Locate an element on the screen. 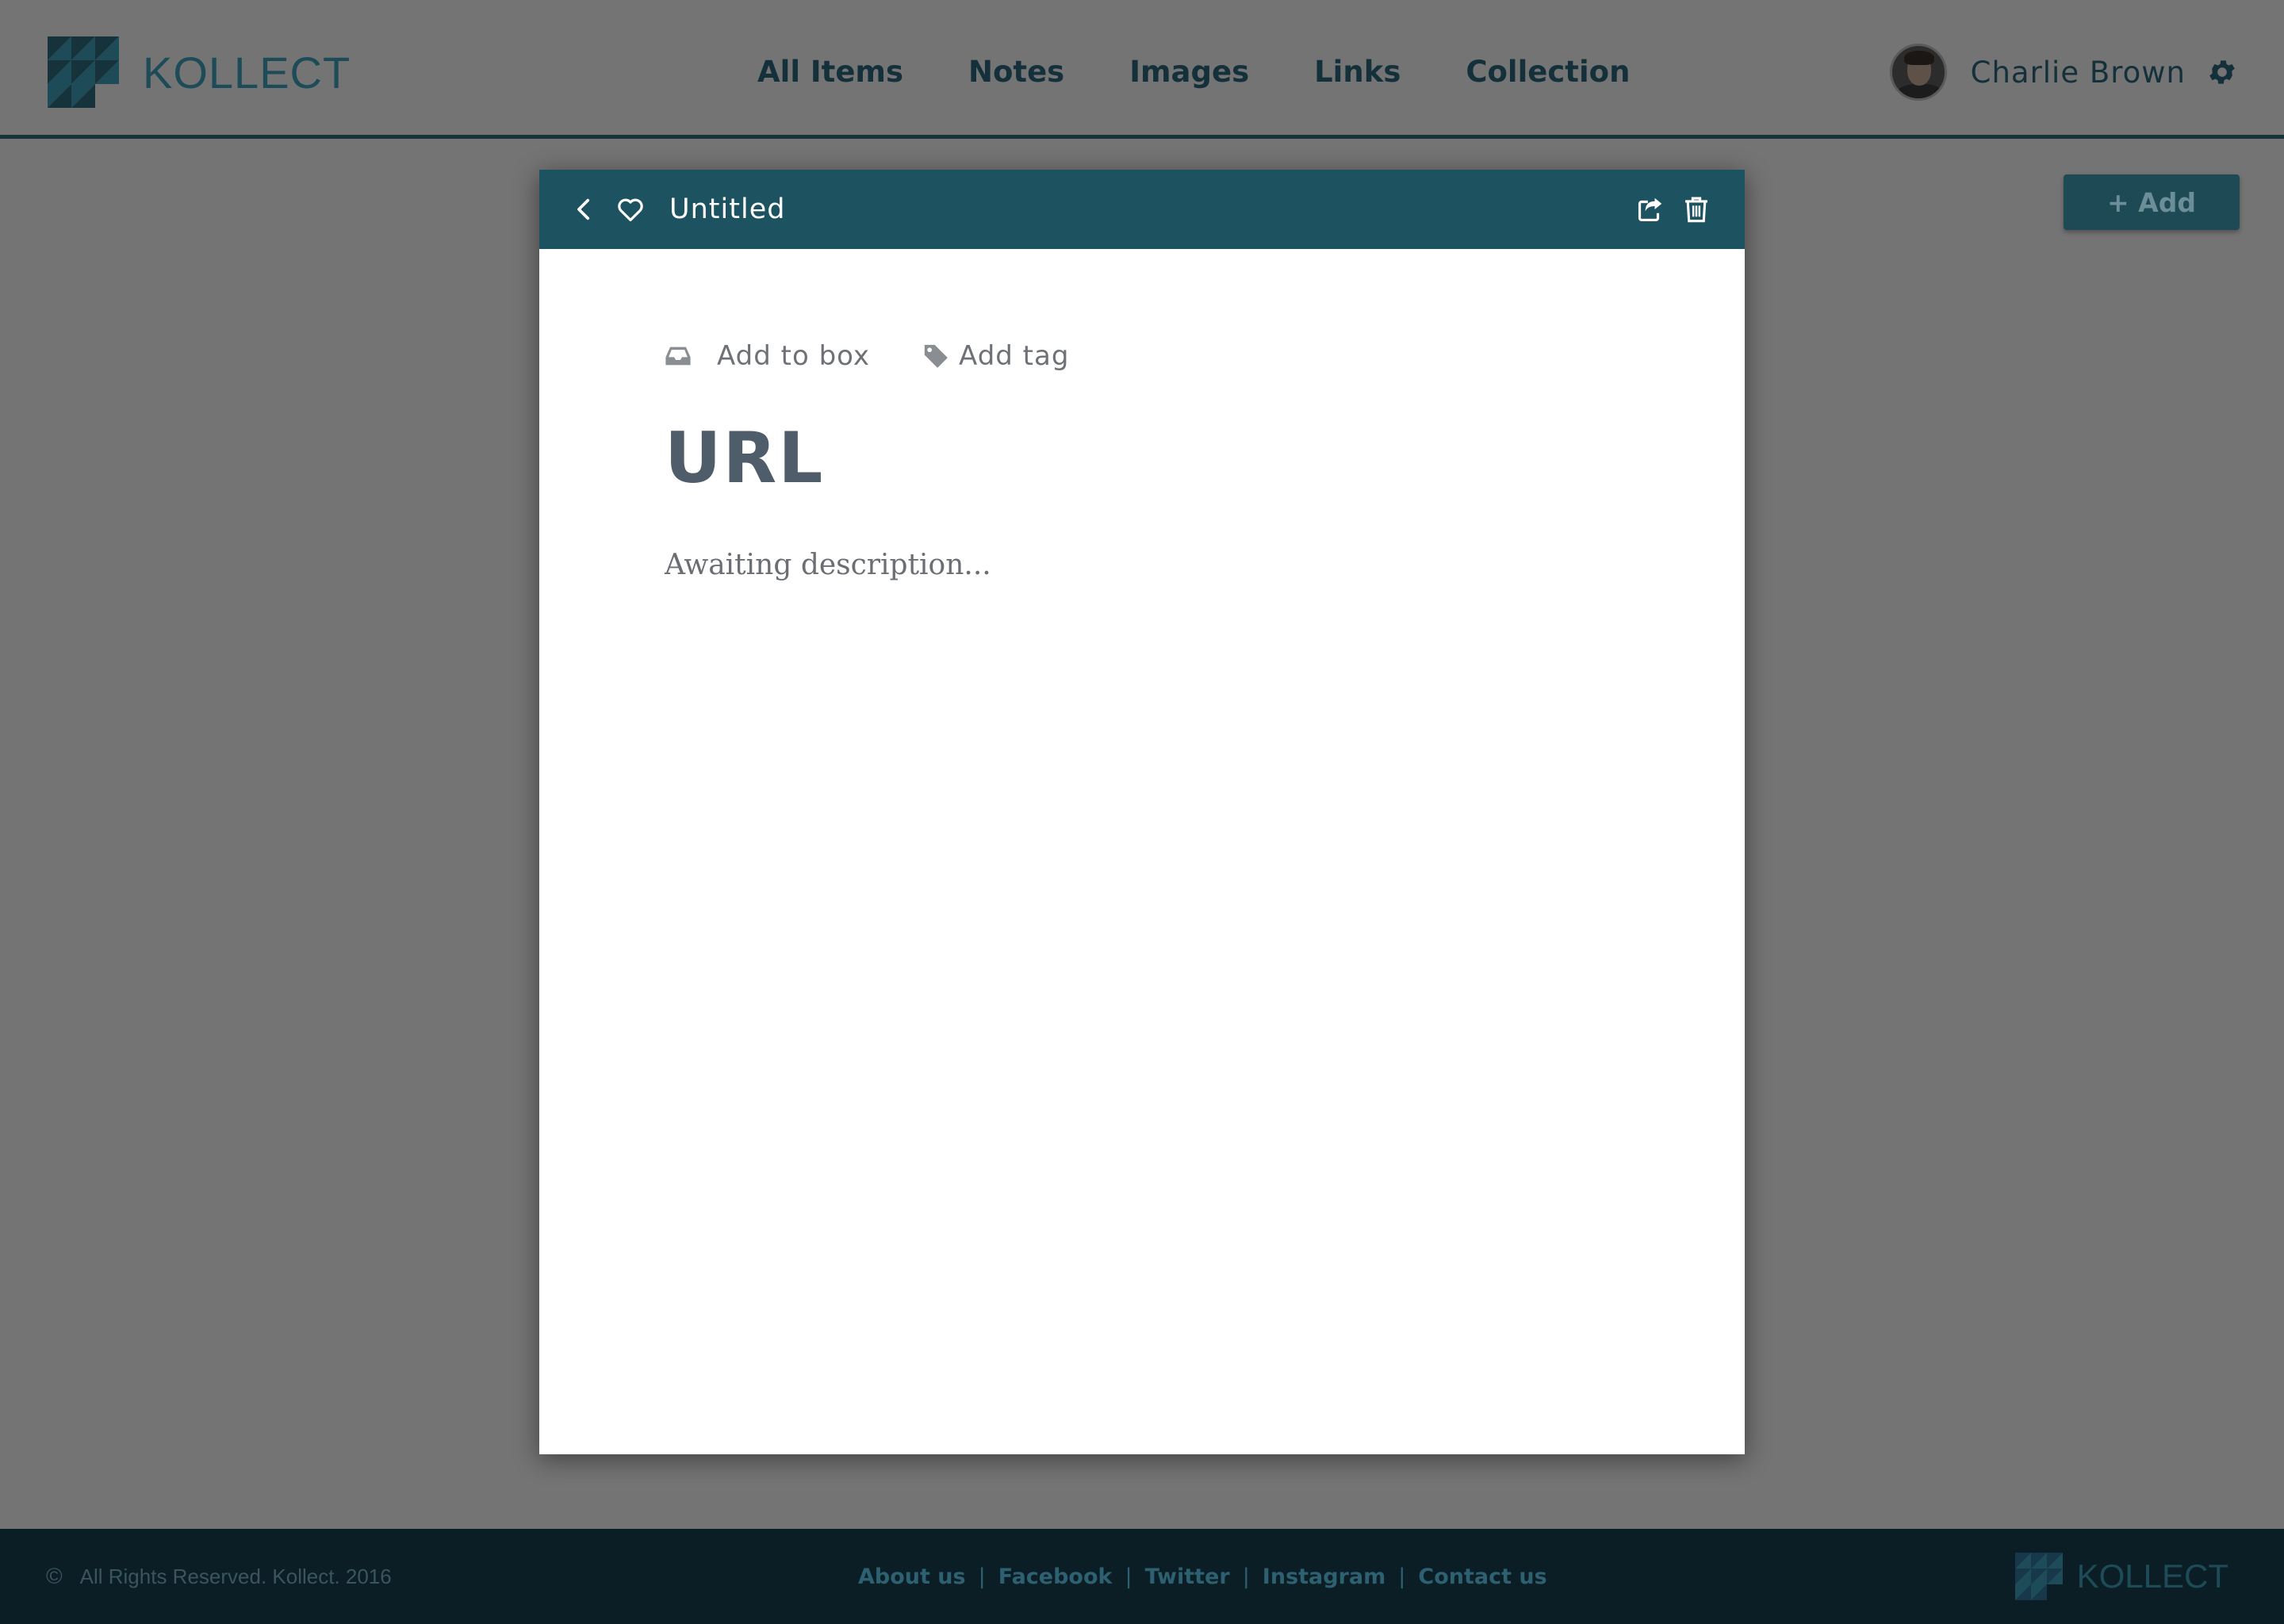 The width and height of the screenshot is (2284, 1624). nav-item-all-items: All Items is located at coordinates (830, 72).